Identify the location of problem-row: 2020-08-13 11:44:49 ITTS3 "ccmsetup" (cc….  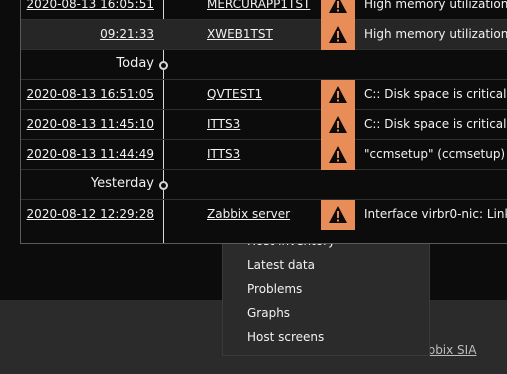
(264, 155).